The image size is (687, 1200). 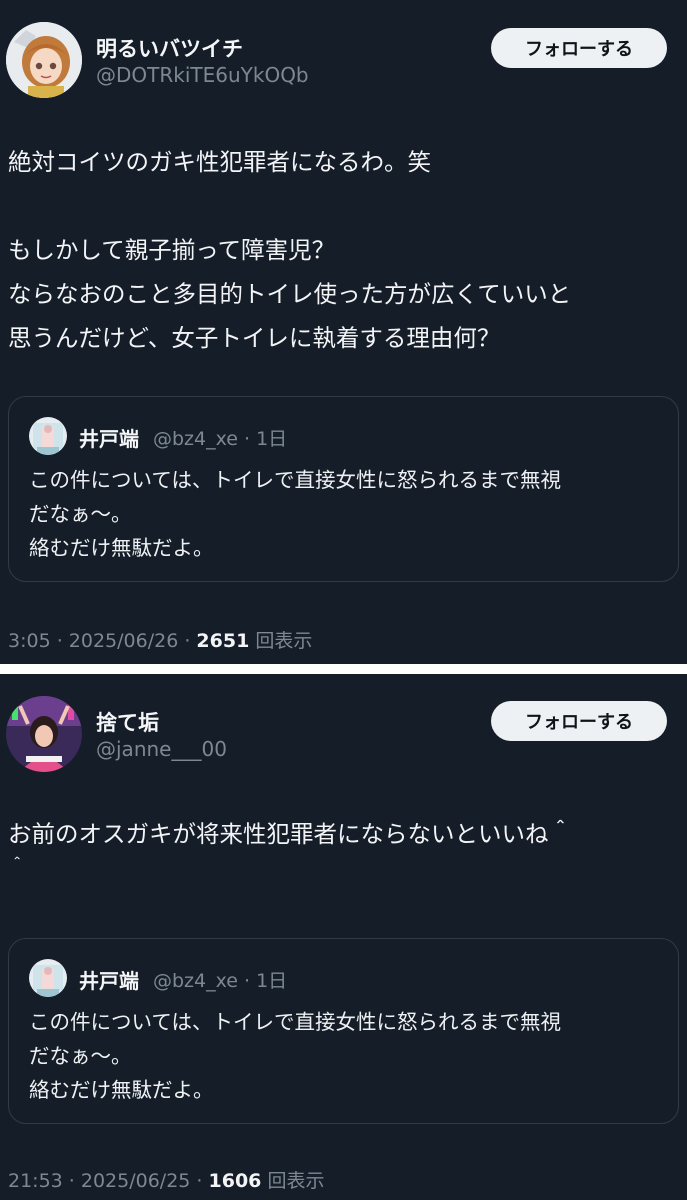 I want to click on post-body-line: 思うんだけど、女子トイレに執着する理由何？, so click(x=254, y=338).